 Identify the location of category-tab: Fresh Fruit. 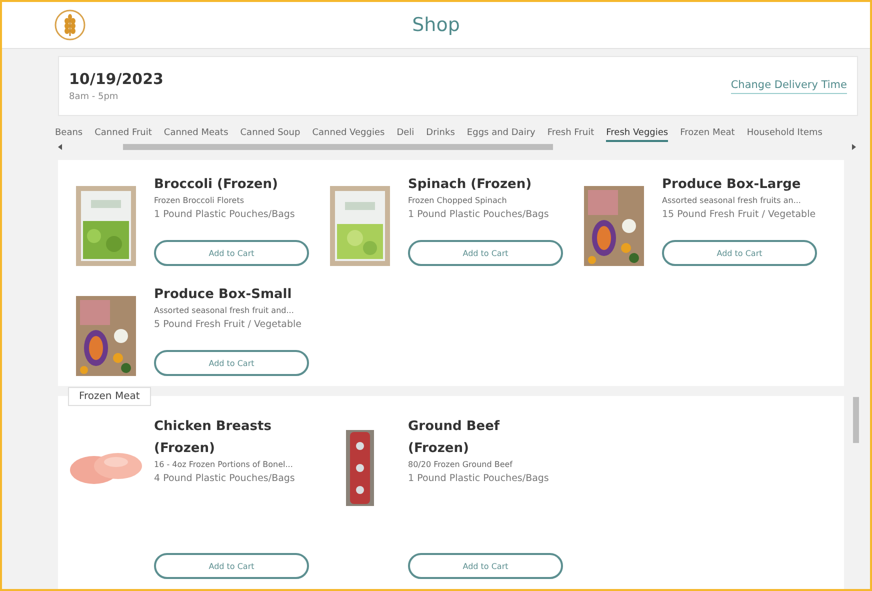
(570, 135).